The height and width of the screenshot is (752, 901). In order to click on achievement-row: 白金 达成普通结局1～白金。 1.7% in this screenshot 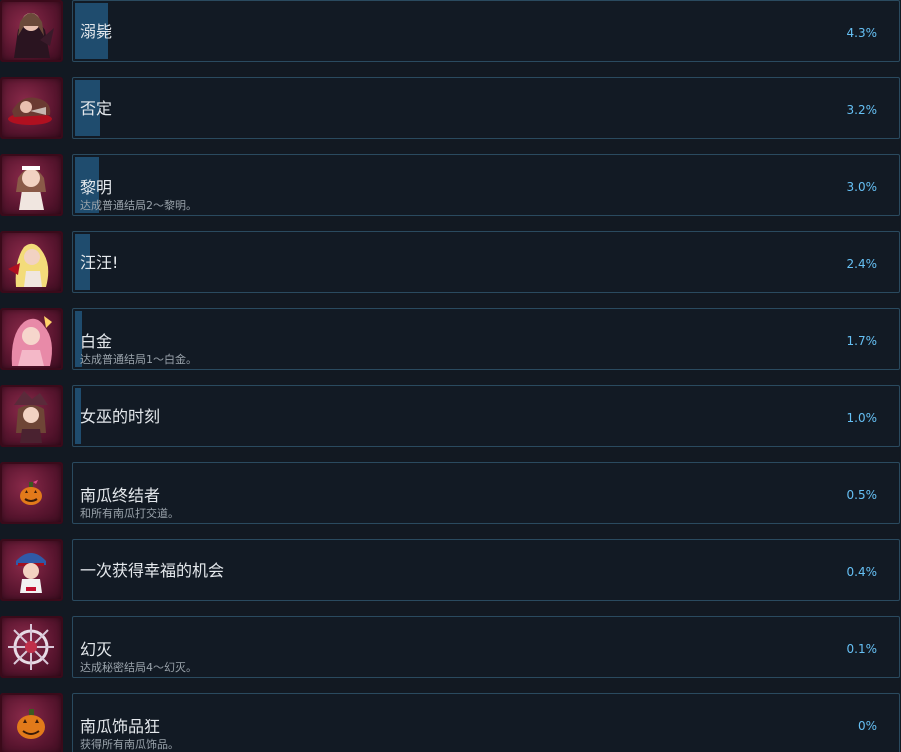, I will do `click(450, 340)`.